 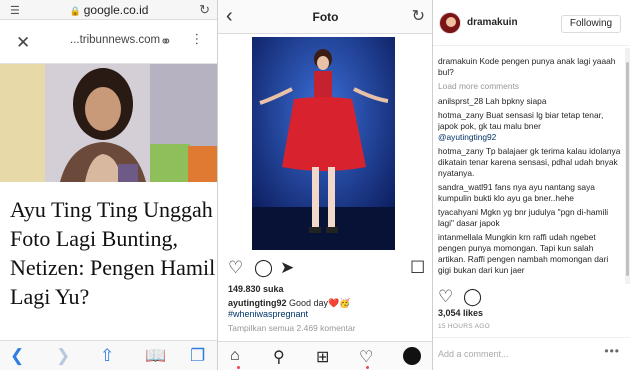 I want to click on scrollbar-thumb, so click(x=627, y=169).